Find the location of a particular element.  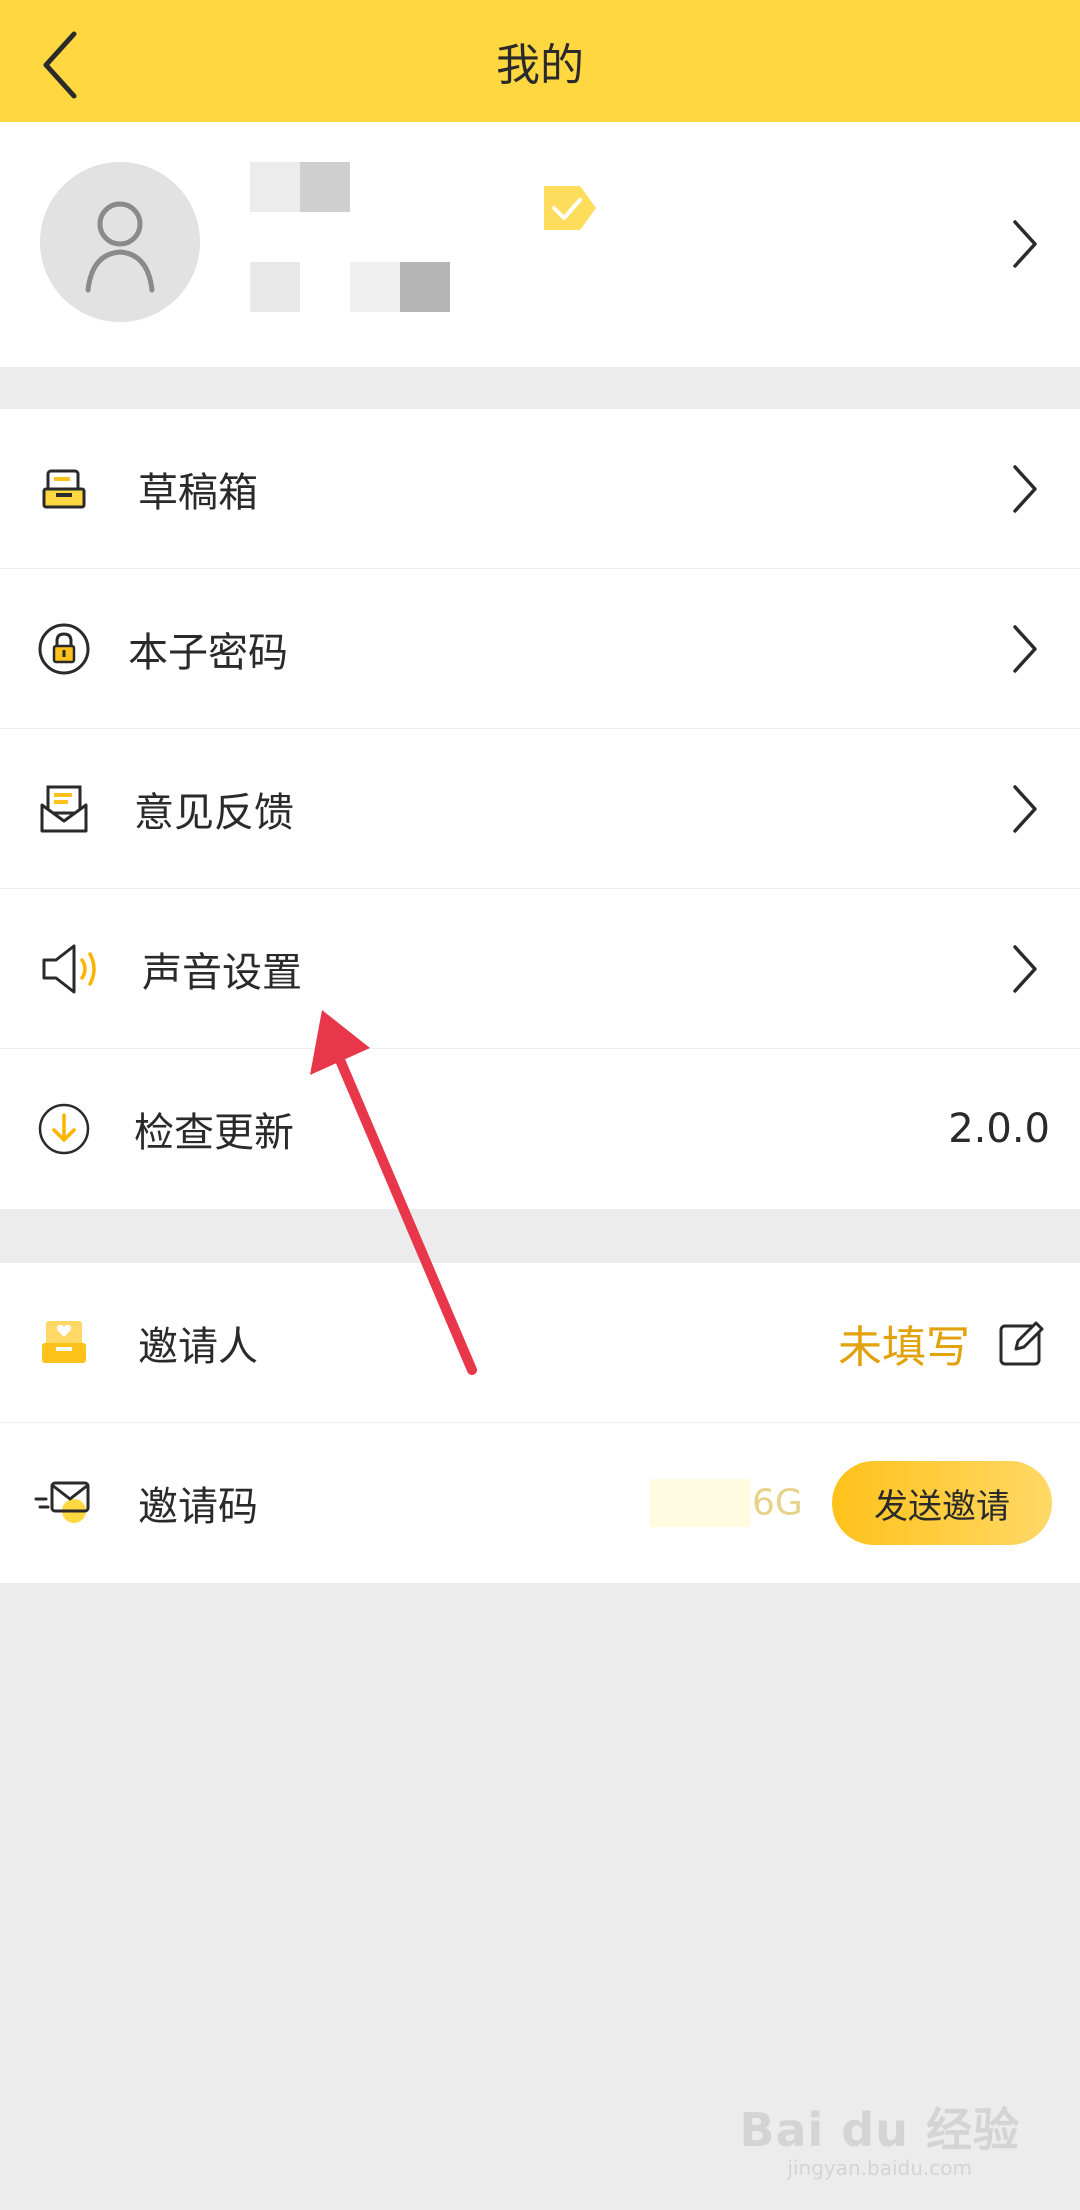

menu-item-notebook-password: 本子密码 is located at coordinates (540, 649).